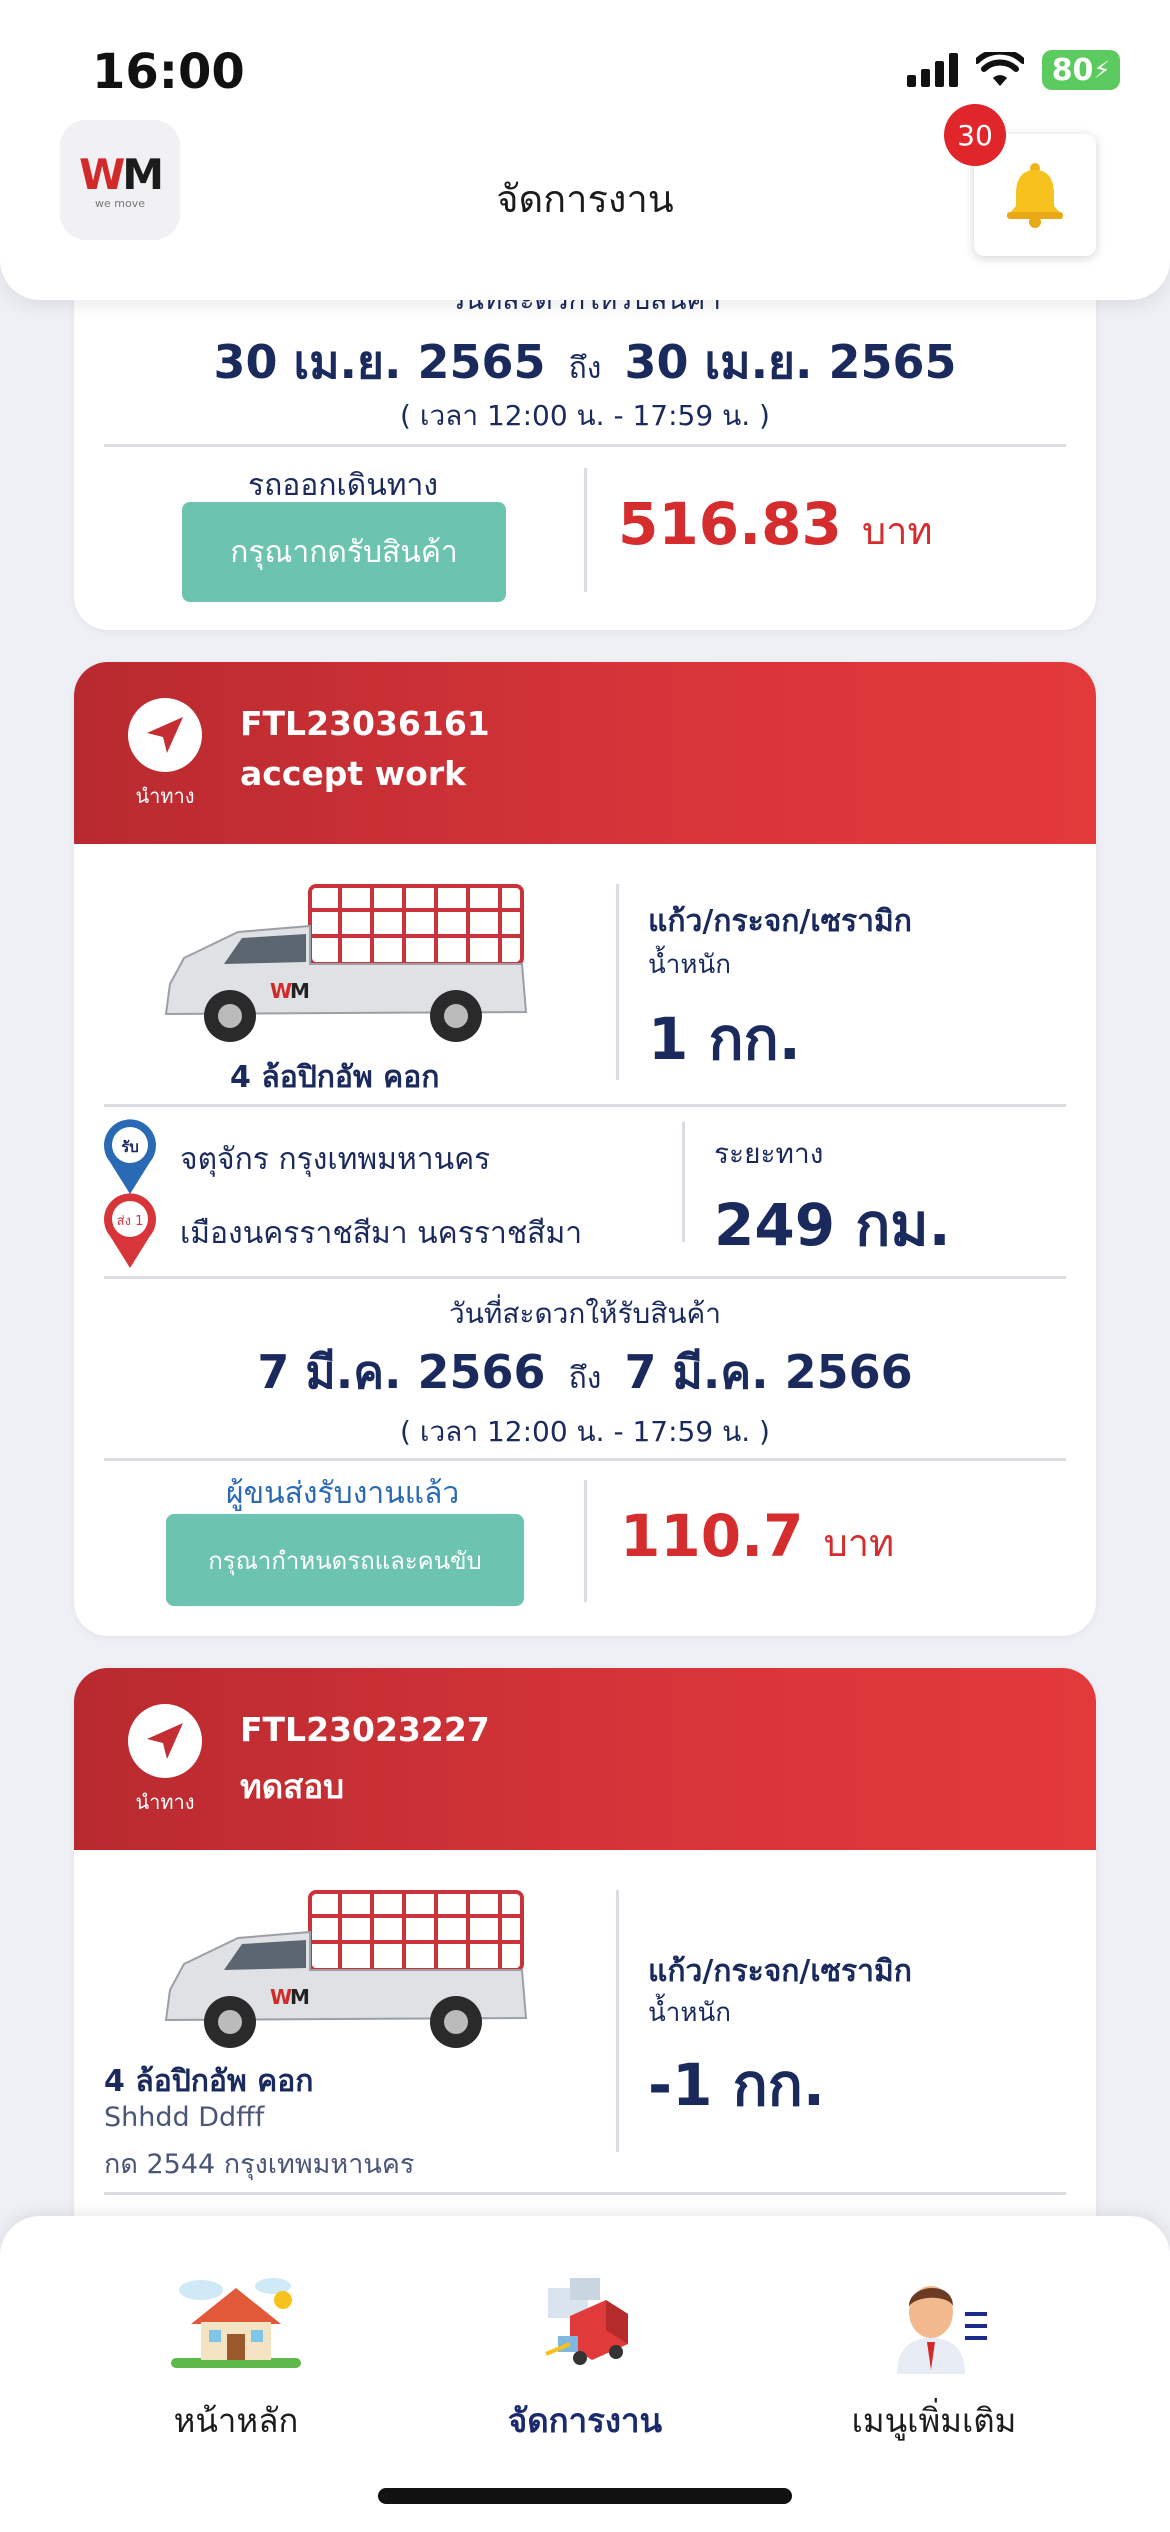 The image size is (1170, 2532). What do you see at coordinates (585, 753) in the screenshot?
I see `job-card-header: นำทาง FTL23036161 accept work` at bounding box center [585, 753].